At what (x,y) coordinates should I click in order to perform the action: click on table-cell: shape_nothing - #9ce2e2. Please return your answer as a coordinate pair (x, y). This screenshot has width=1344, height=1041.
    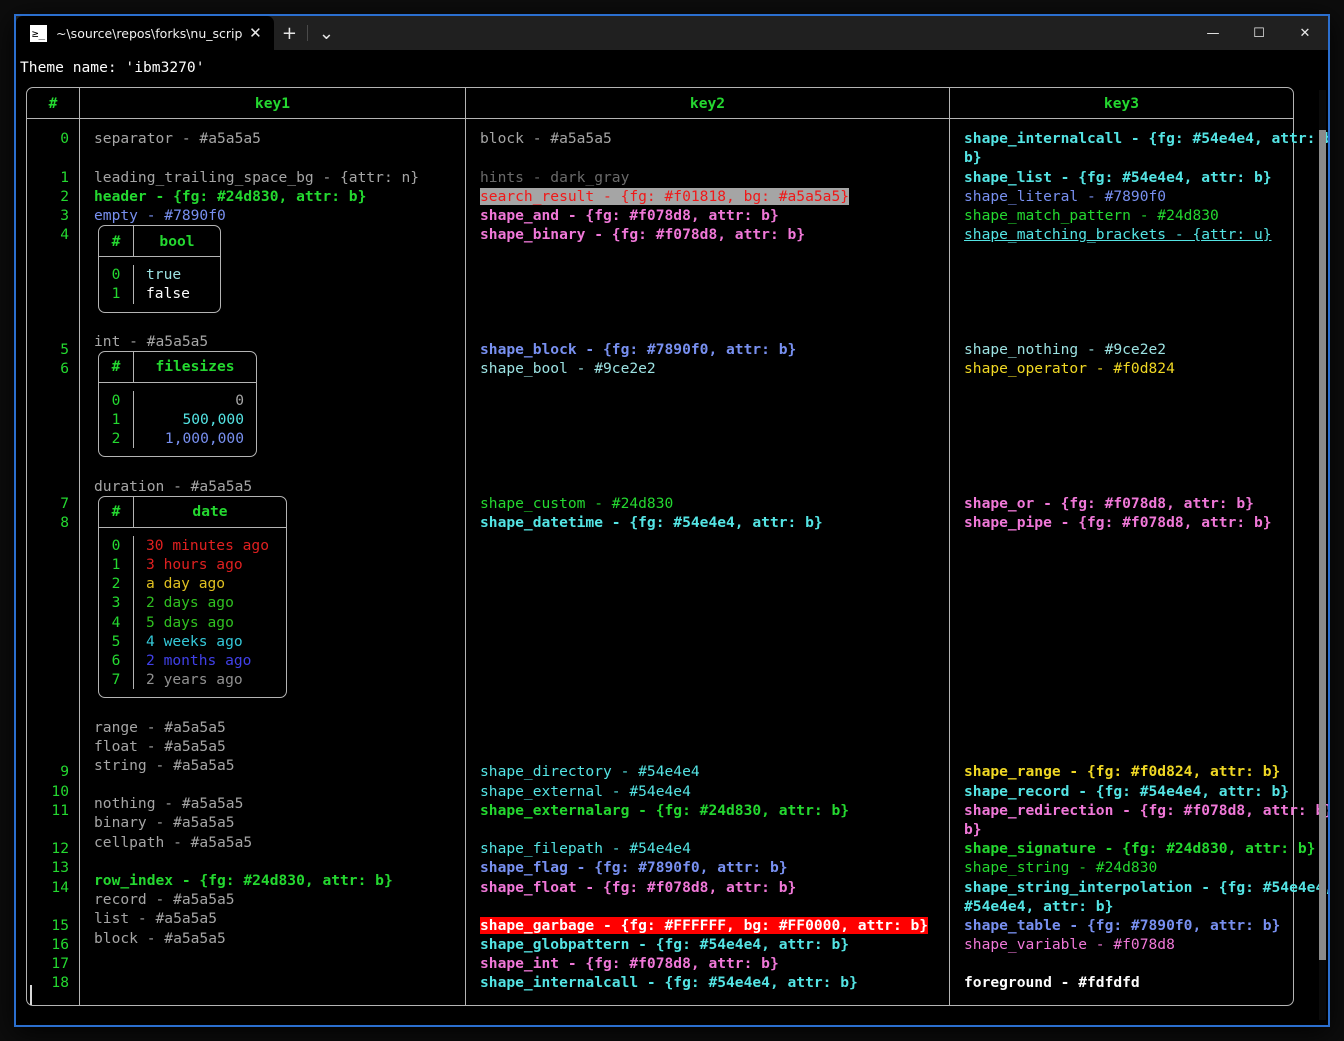
    Looking at the image, I should click on (1065, 350).